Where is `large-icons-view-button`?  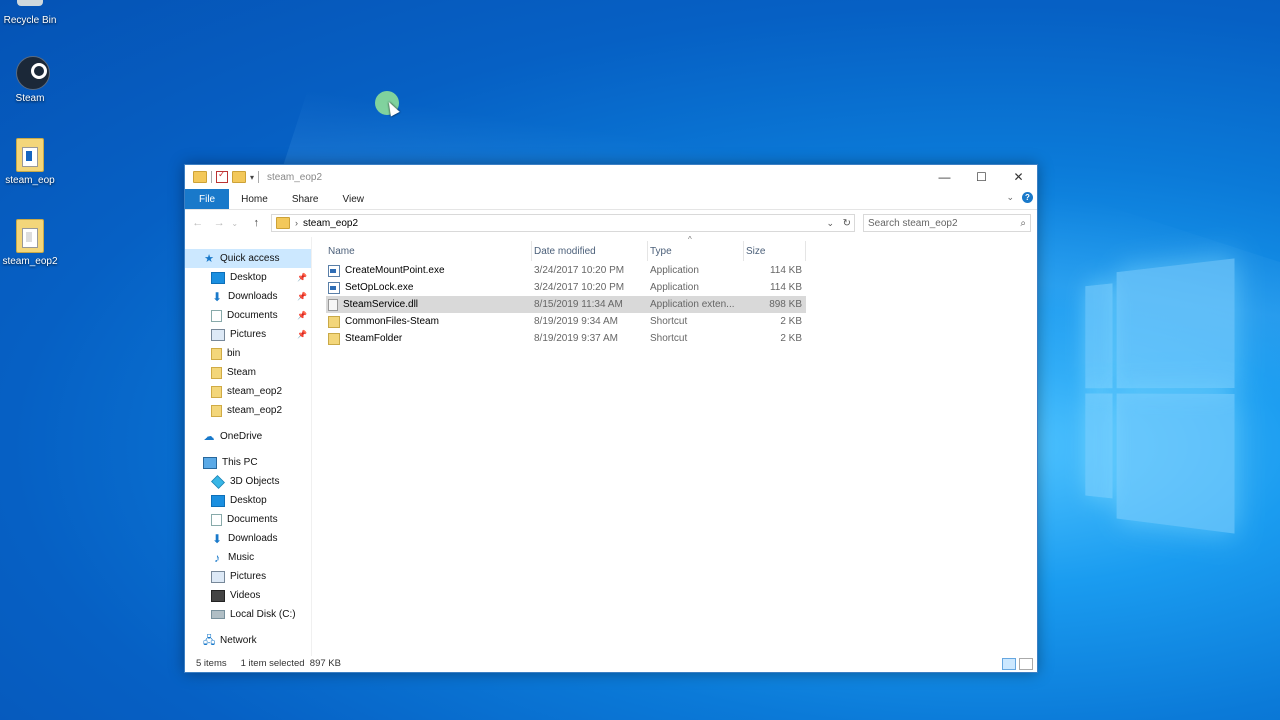
large-icons-view-button is located at coordinates (1026, 664).